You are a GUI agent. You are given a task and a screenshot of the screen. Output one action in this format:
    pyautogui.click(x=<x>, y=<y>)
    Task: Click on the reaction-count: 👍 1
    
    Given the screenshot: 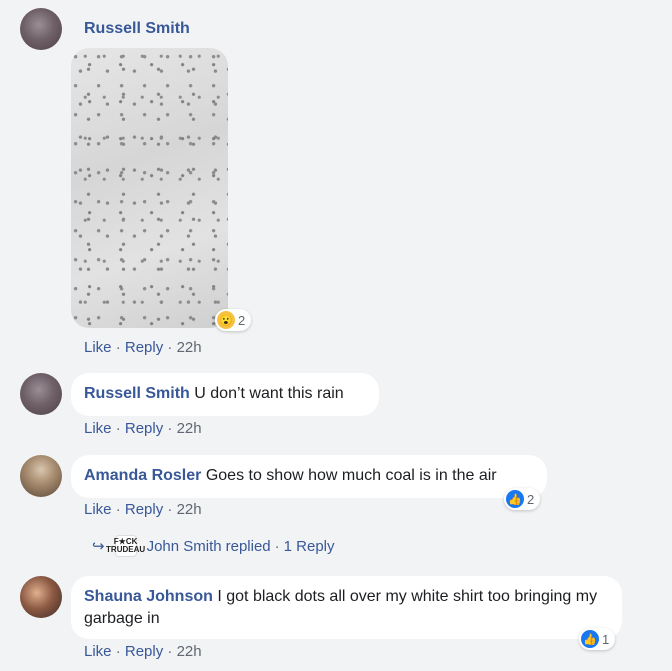 What is the action you would take?
    pyautogui.click(x=597, y=639)
    